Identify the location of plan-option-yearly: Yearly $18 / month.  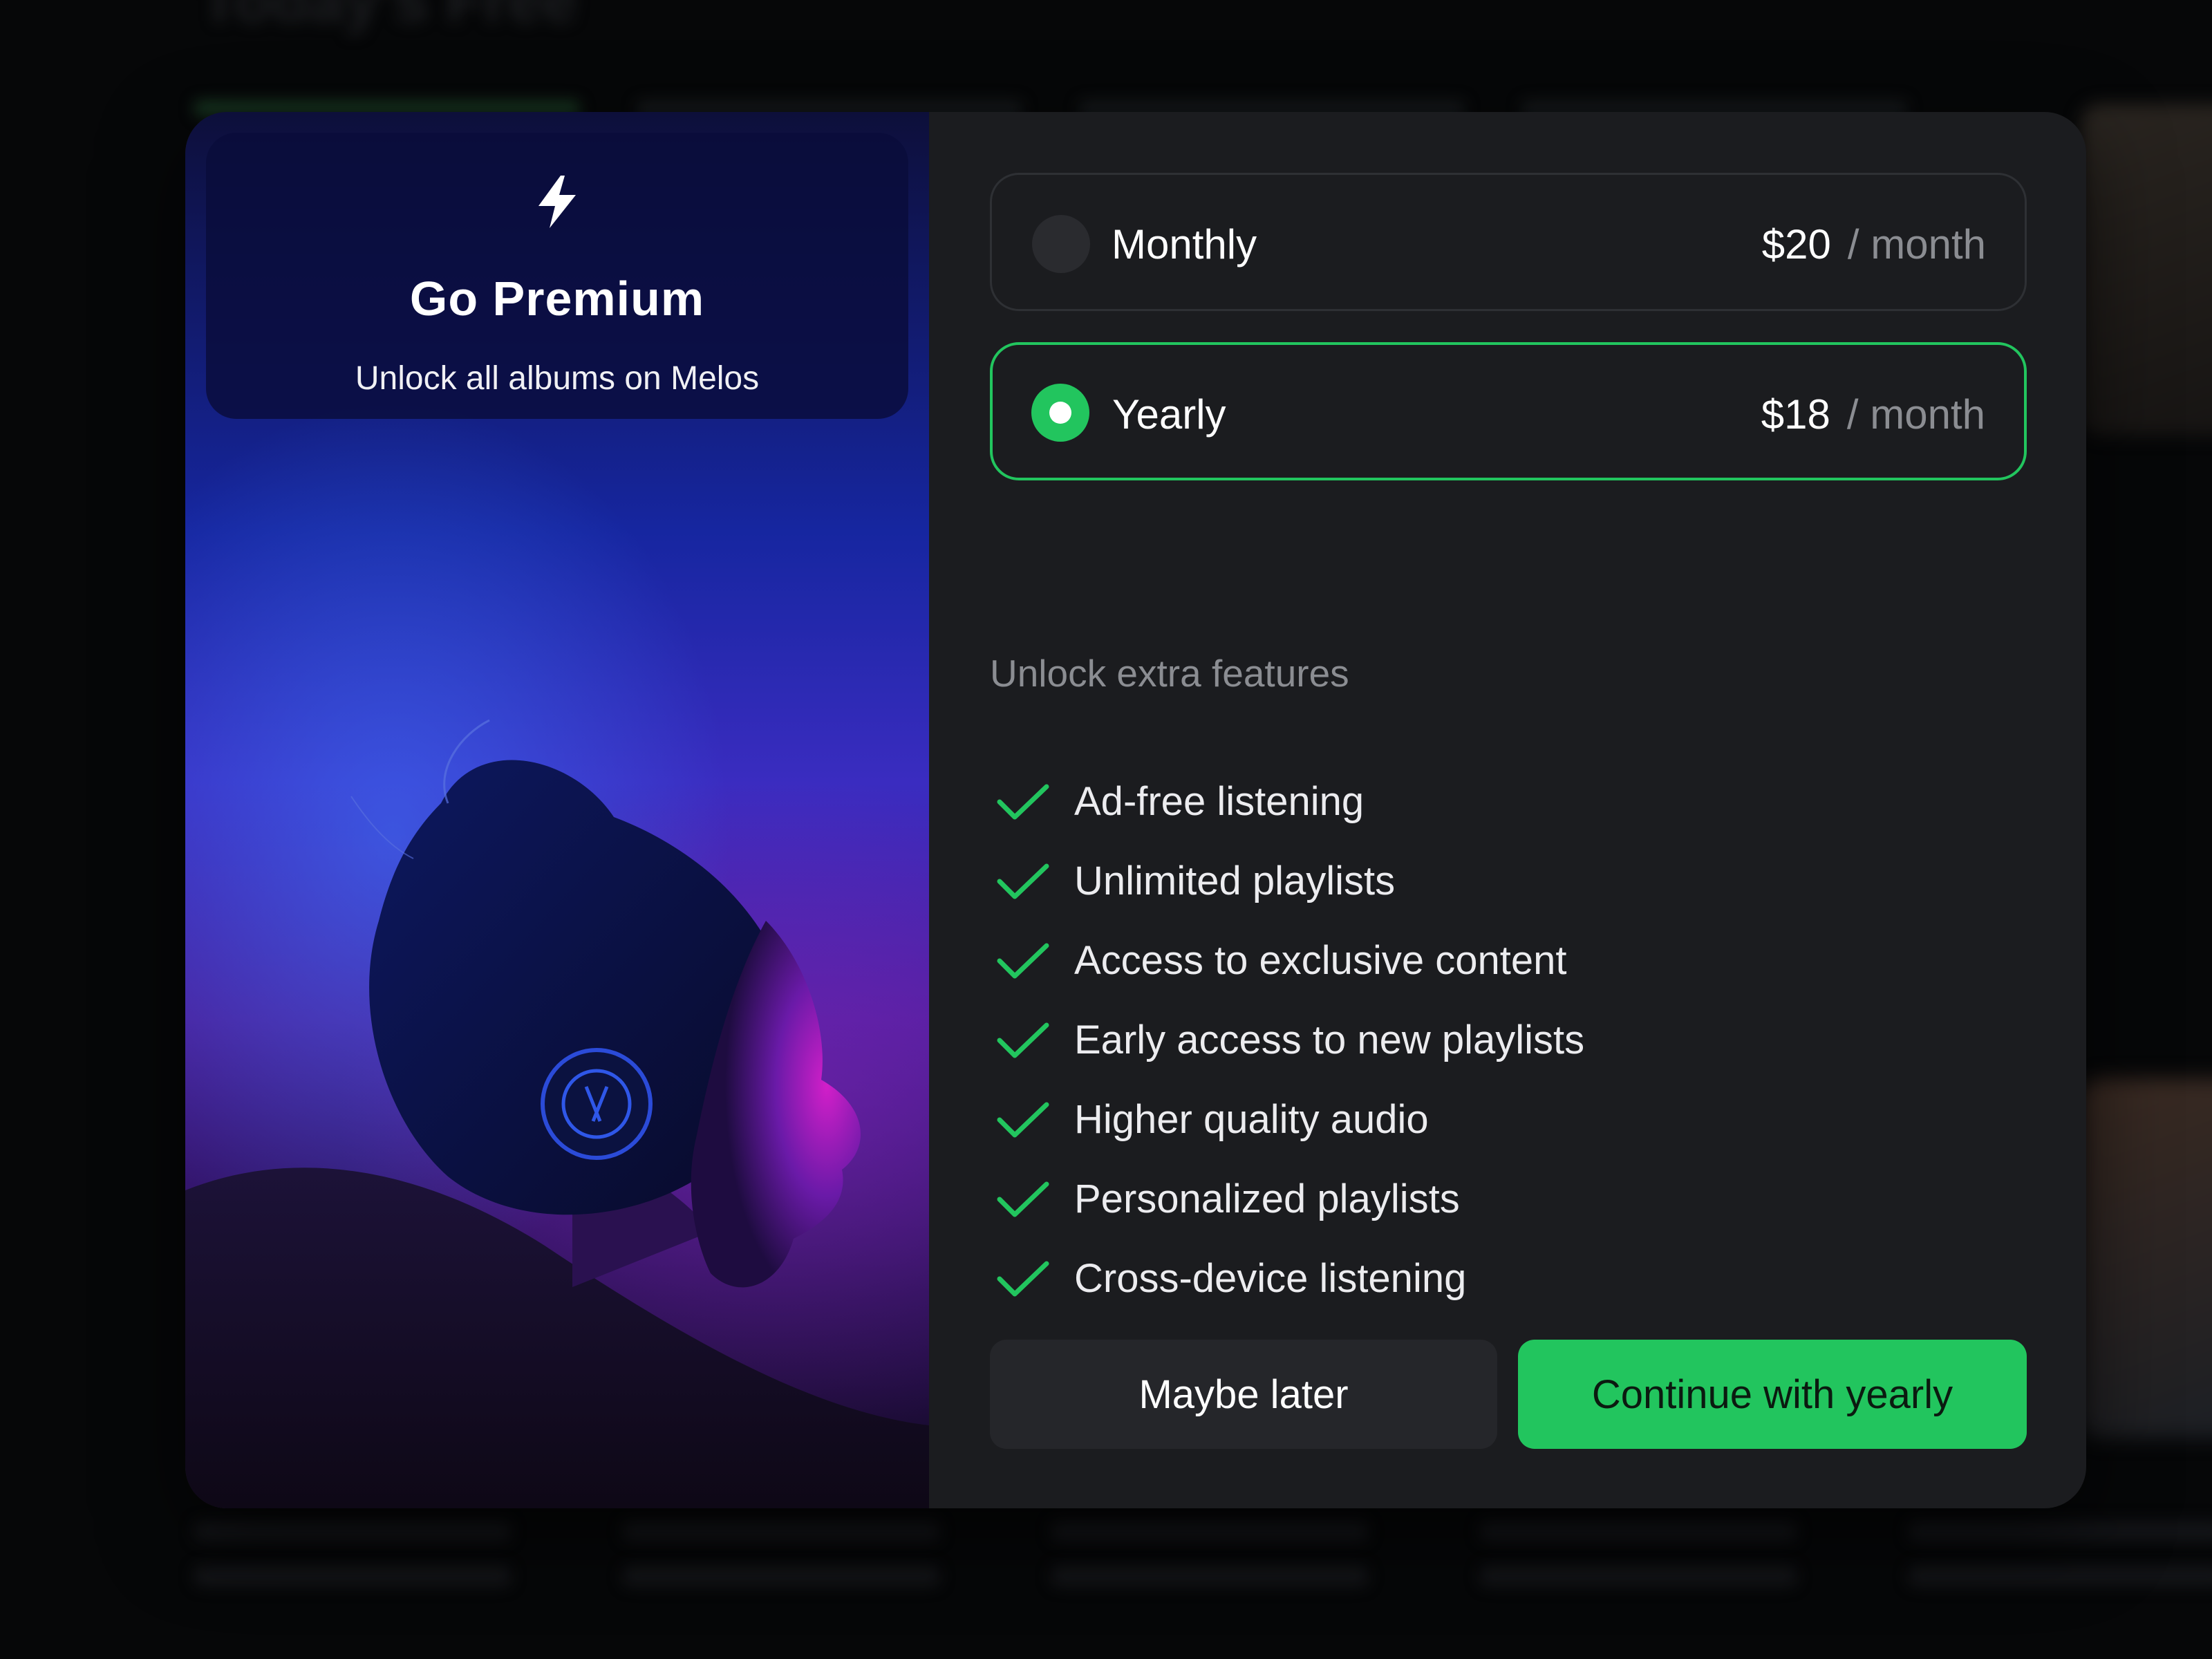
(1508, 411).